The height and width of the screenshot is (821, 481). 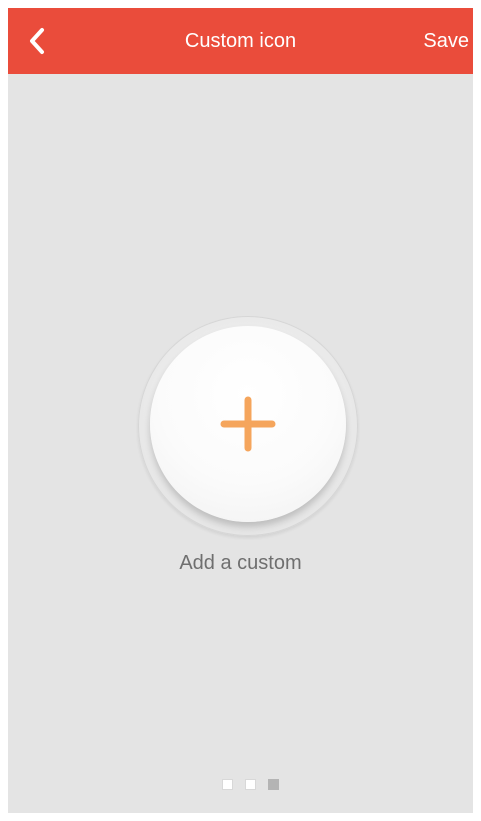 I want to click on page-indicator, so click(x=250, y=785).